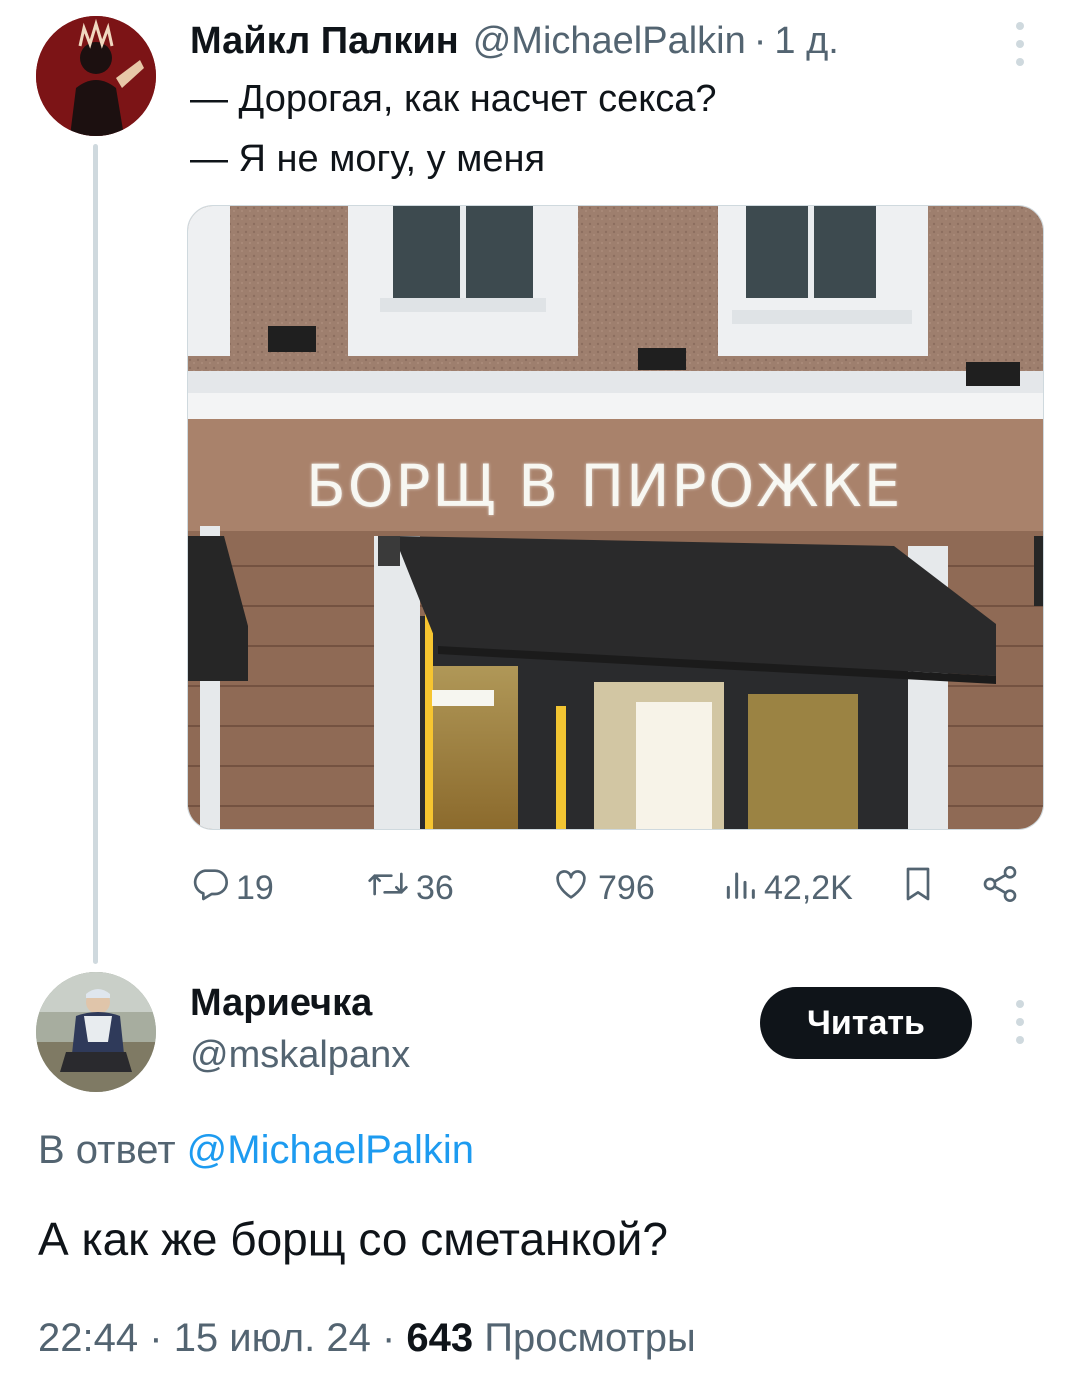  Describe the element at coordinates (330, 1150) in the screenshot. I see `in-reply-mention: @MichaelPalkin` at that location.